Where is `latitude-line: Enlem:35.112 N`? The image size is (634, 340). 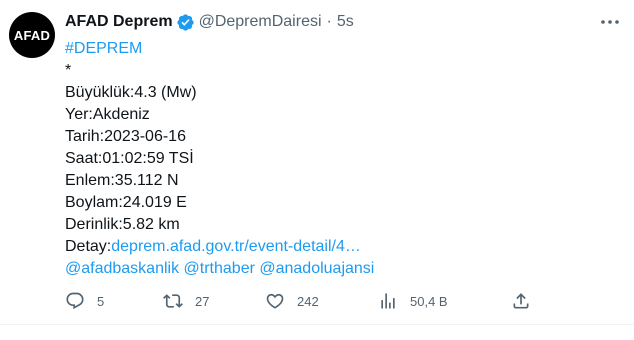 latitude-line: Enlem:35.112 N is located at coordinates (122, 180).